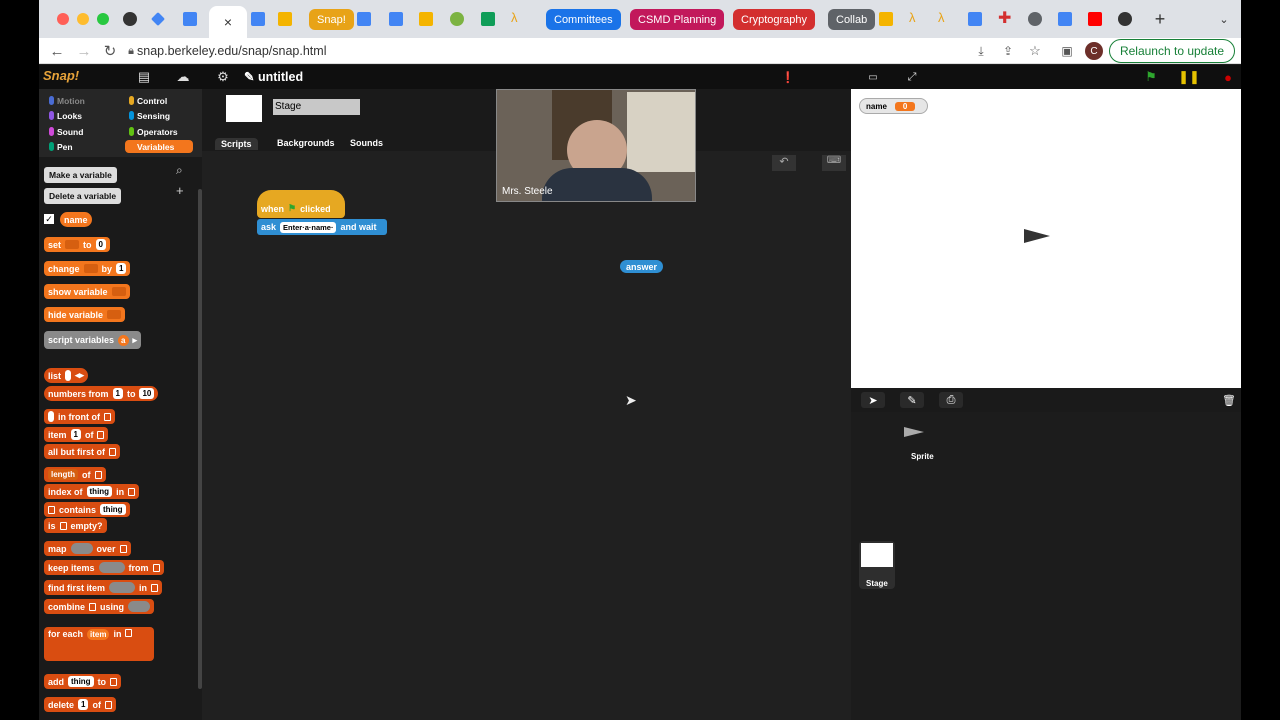 This screenshot has width=1280, height=720. I want to click on list-reporter: list ◂▸, so click(66, 375).